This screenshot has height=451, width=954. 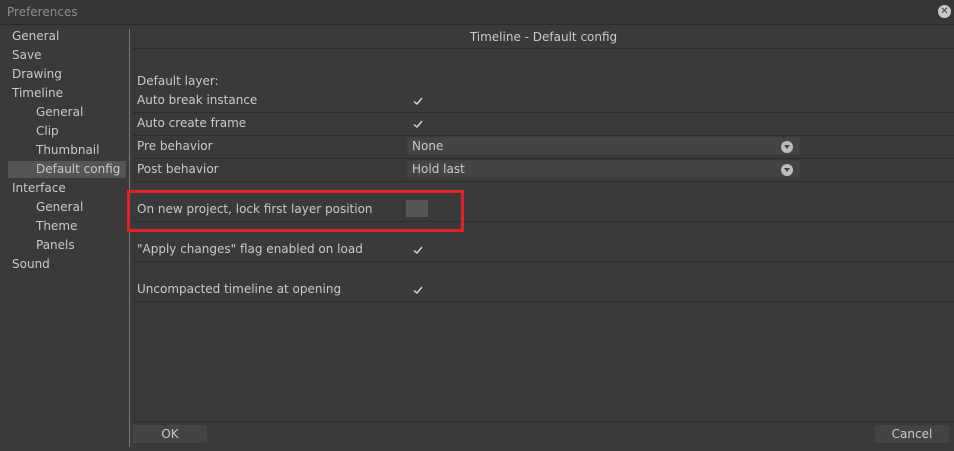 What do you see at coordinates (477, 12) in the screenshot?
I see `title-bar: Preferences ✕` at bounding box center [477, 12].